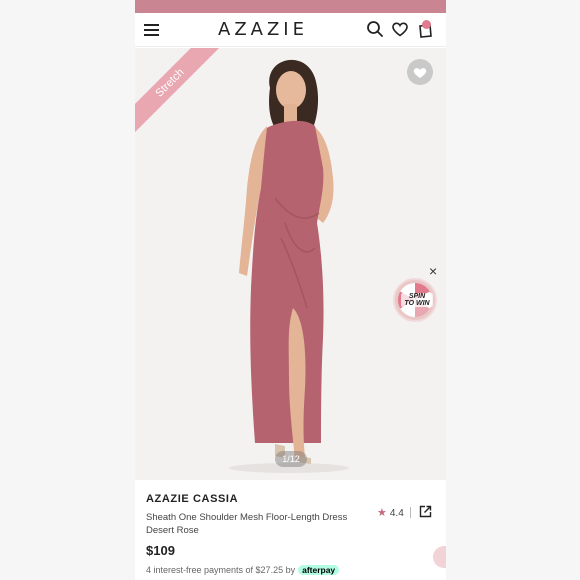 This screenshot has width=580, height=580. I want to click on product-rating: ★ 4.4, so click(390, 512).